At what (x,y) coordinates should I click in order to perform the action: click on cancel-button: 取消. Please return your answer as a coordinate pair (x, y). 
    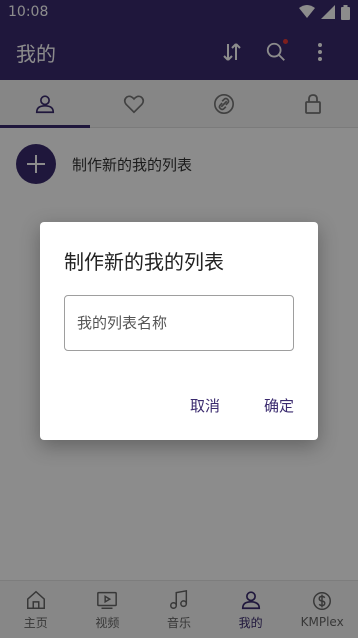
    Looking at the image, I should click on (205, 405).